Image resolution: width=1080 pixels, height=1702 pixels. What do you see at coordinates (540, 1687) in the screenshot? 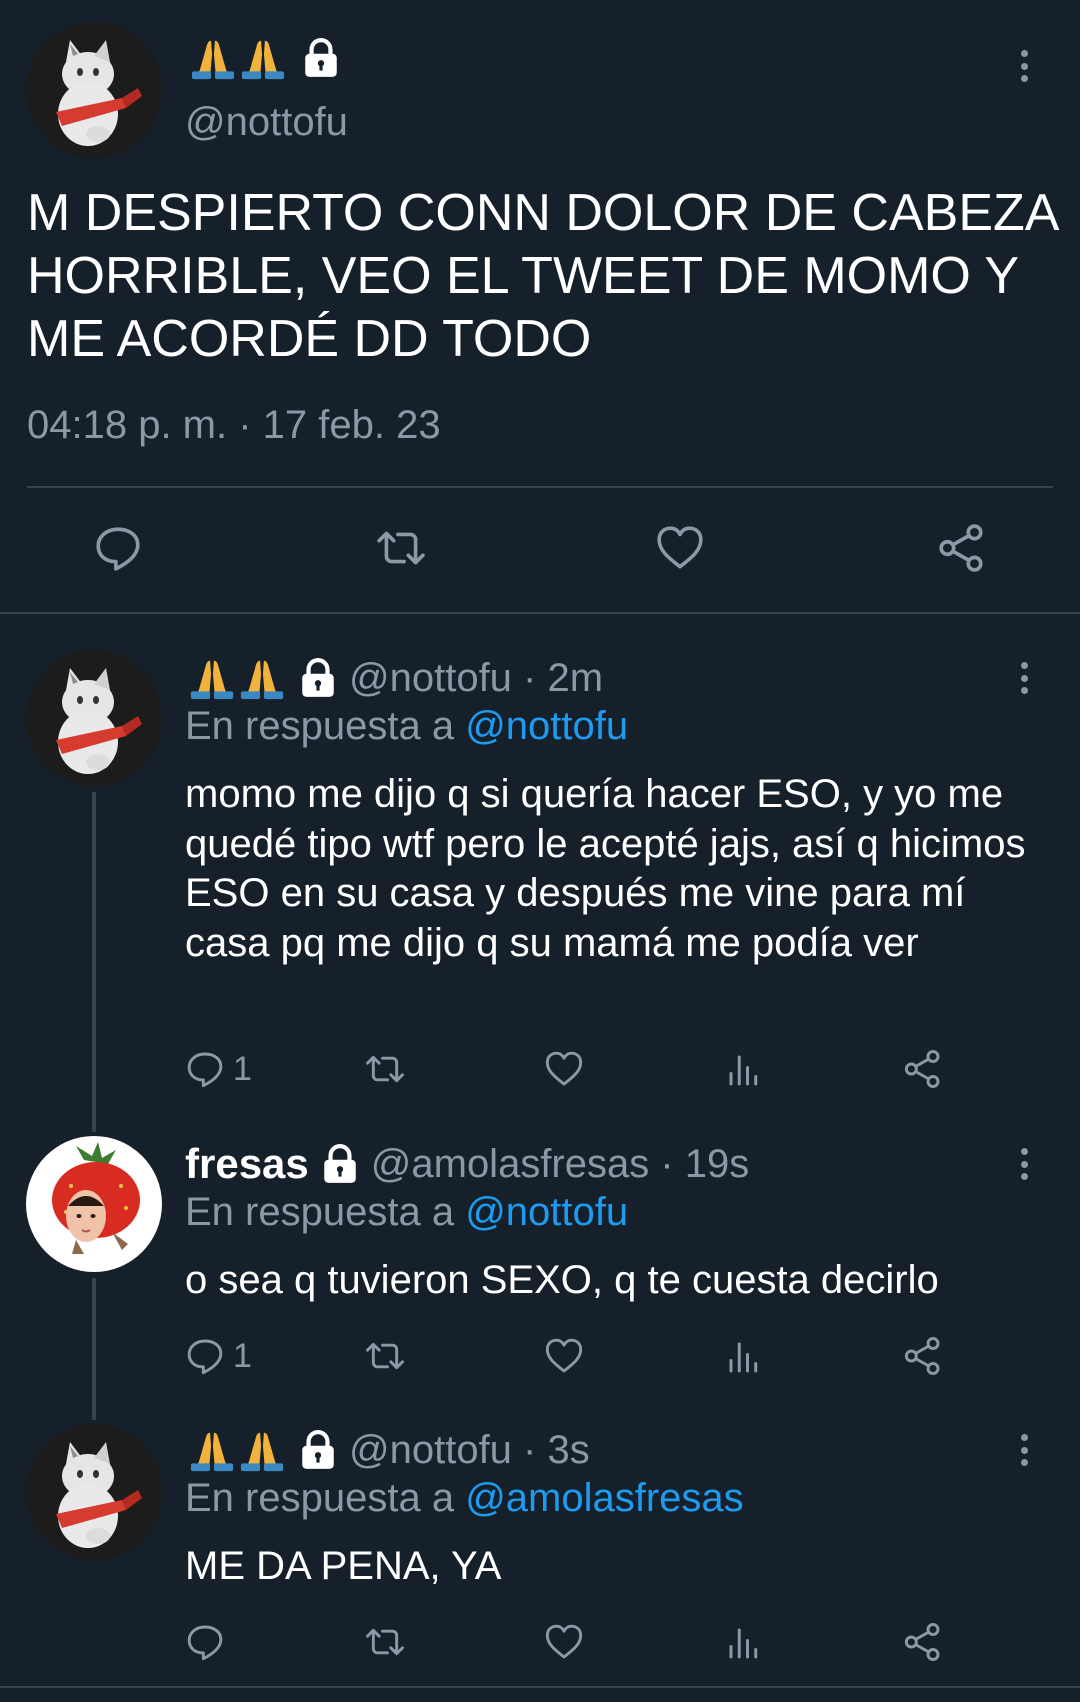
I see `bottom-divider` at bounding box center [540, 1687].